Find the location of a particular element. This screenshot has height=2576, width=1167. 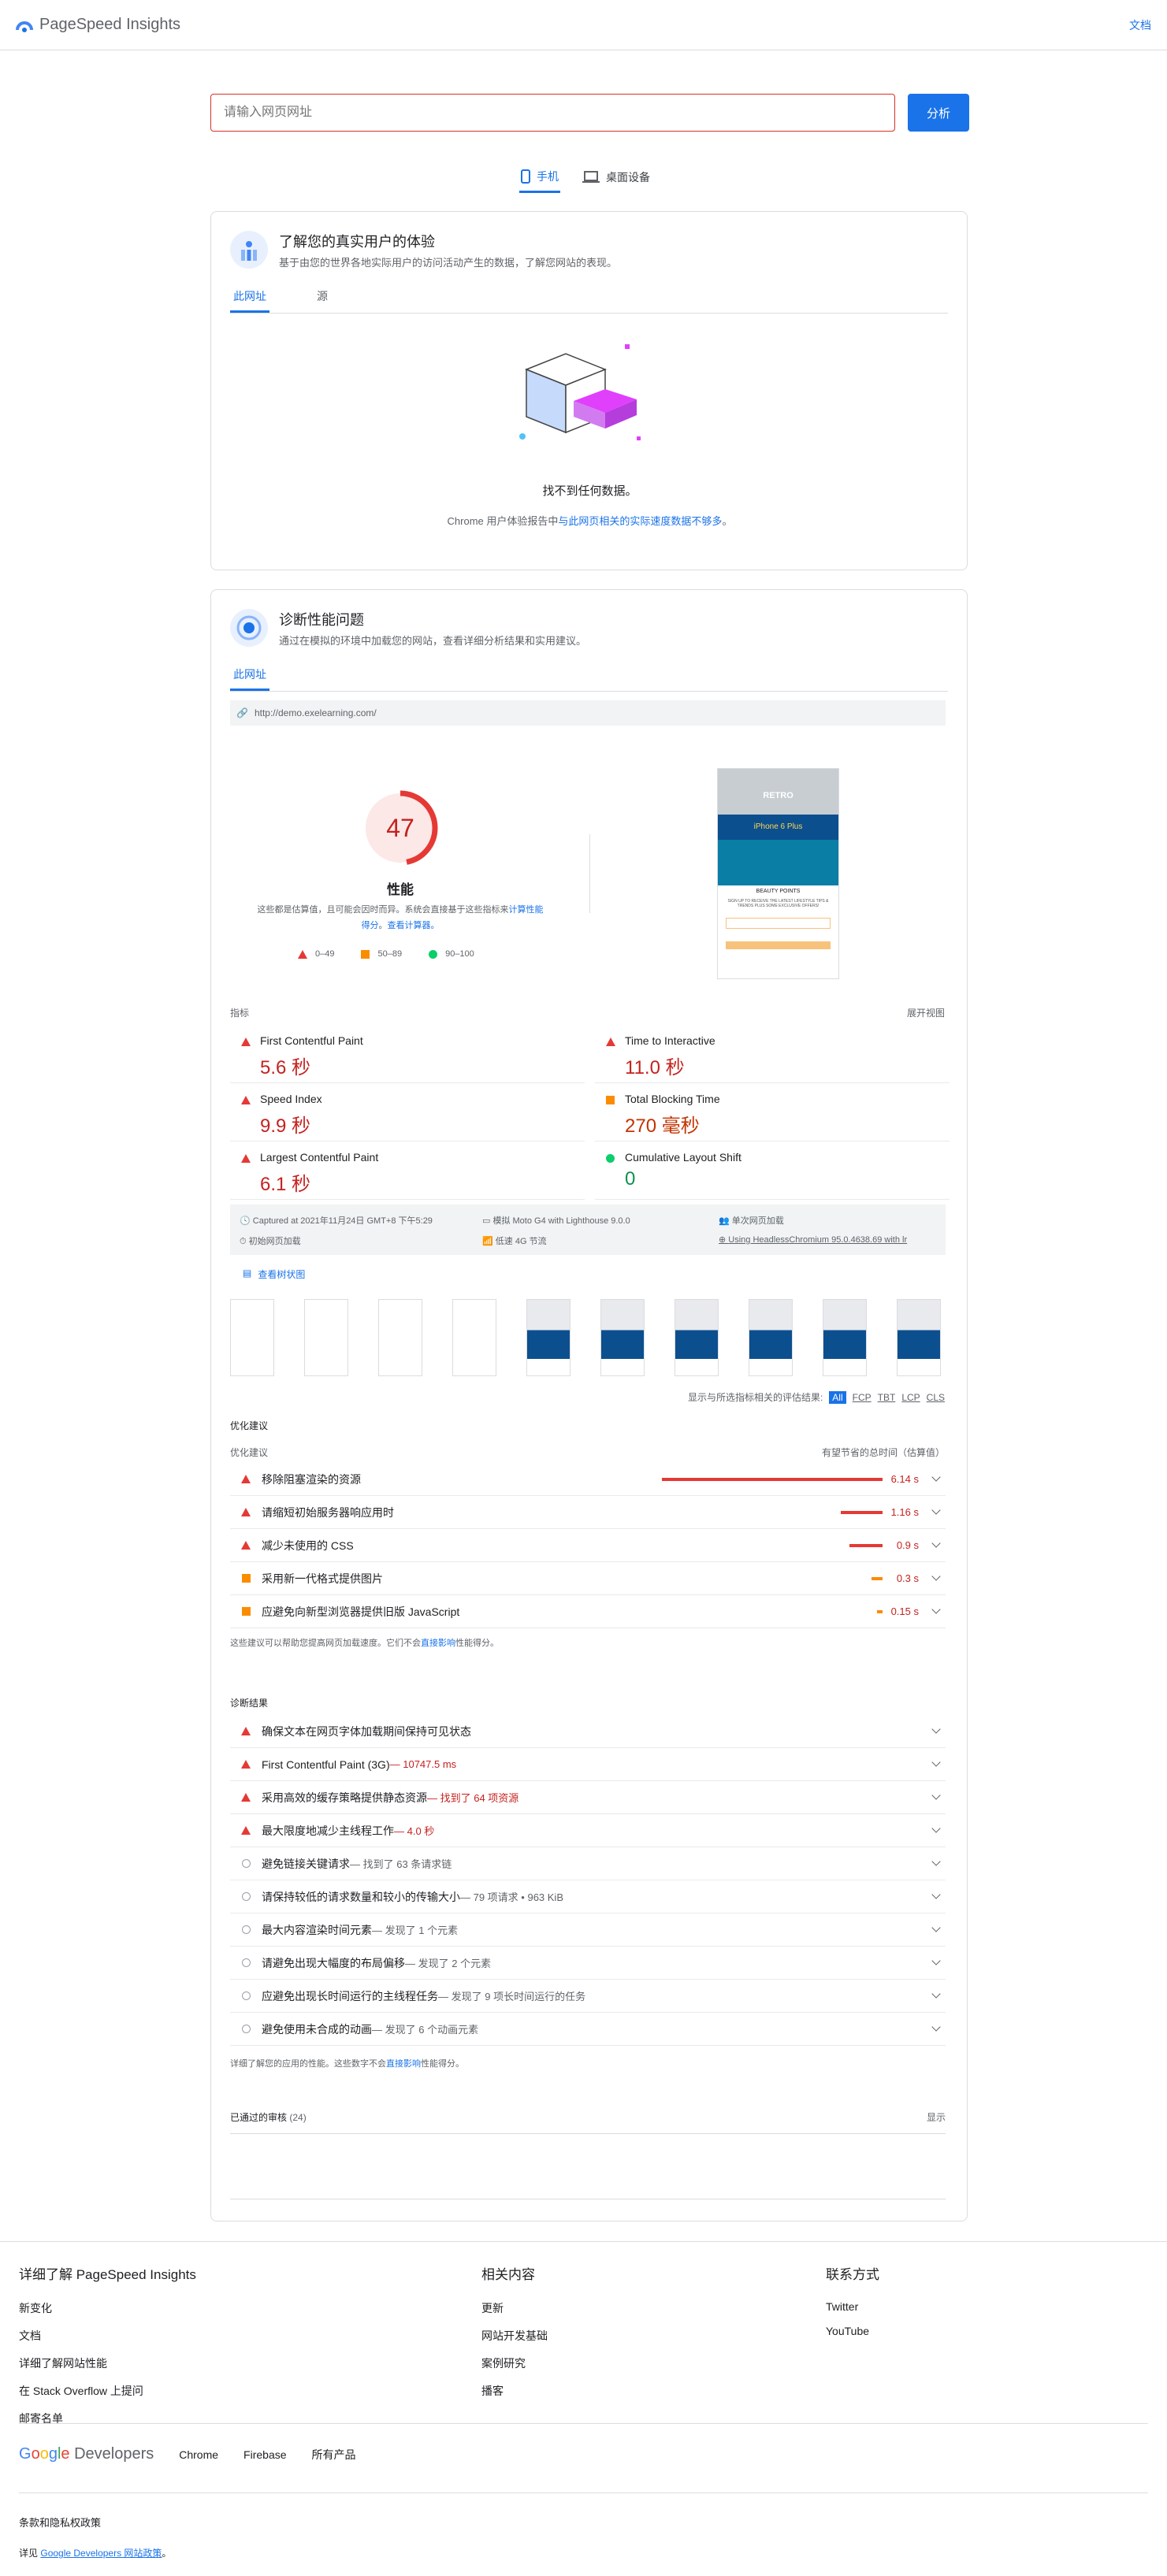

diagnostic-row: 避免链接关键请求 — 找到了 63 条请求链 is located at coordinates (588, 1863).